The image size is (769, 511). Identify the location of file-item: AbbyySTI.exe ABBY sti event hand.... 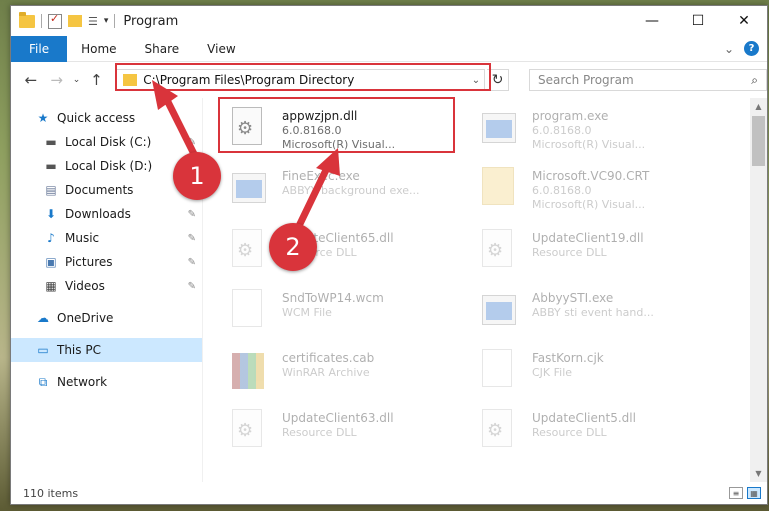
(591, 312).